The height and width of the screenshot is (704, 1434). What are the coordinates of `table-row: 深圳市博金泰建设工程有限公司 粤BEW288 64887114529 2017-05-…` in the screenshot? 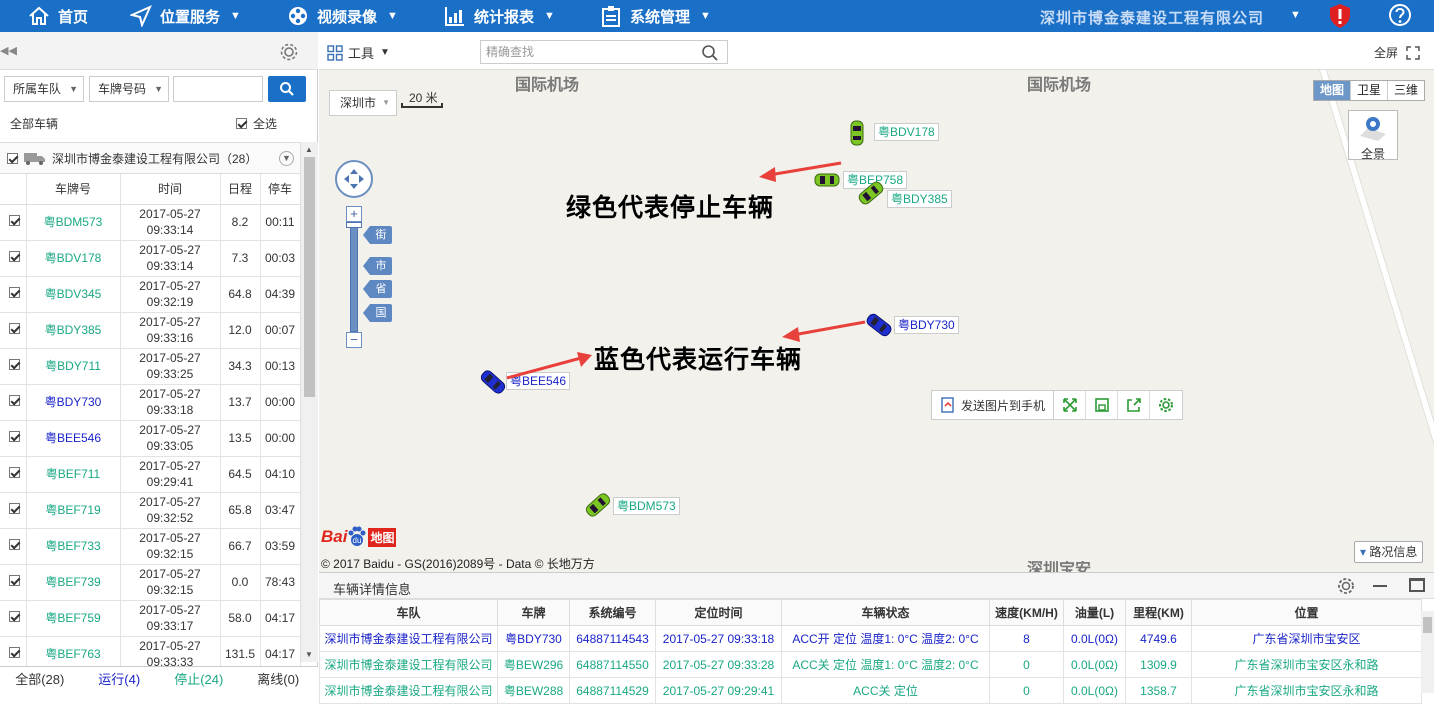 It's located at (870, 690).